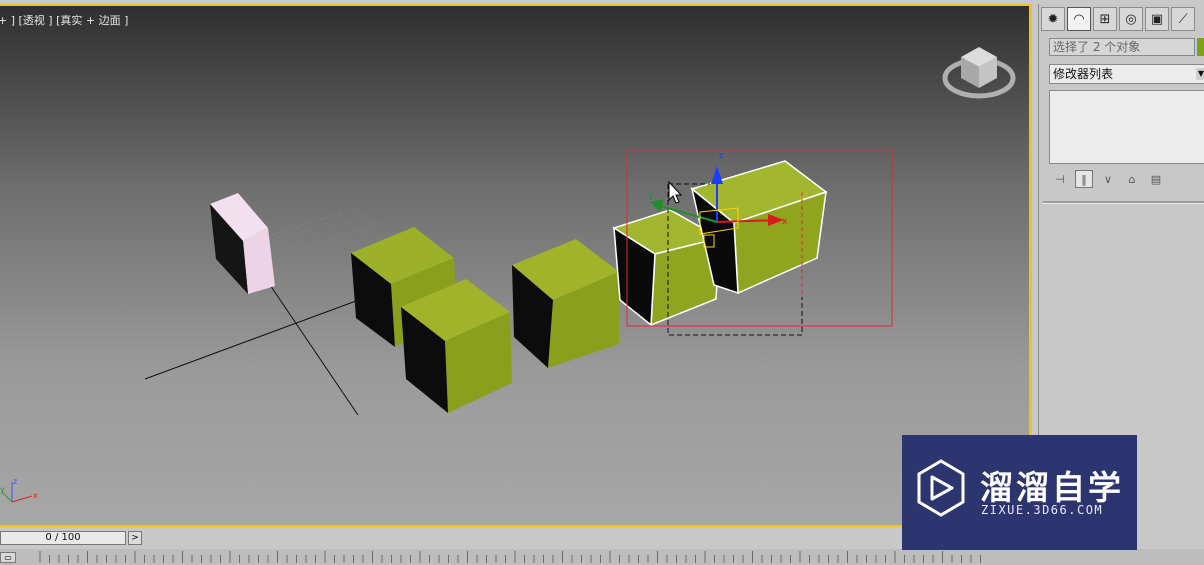  What do you see at coordinates (1126, 74) in the screenshot?
I see `modifier-list-dropdown: 修改器列表 ▼` at bounding box center [1126, 74].